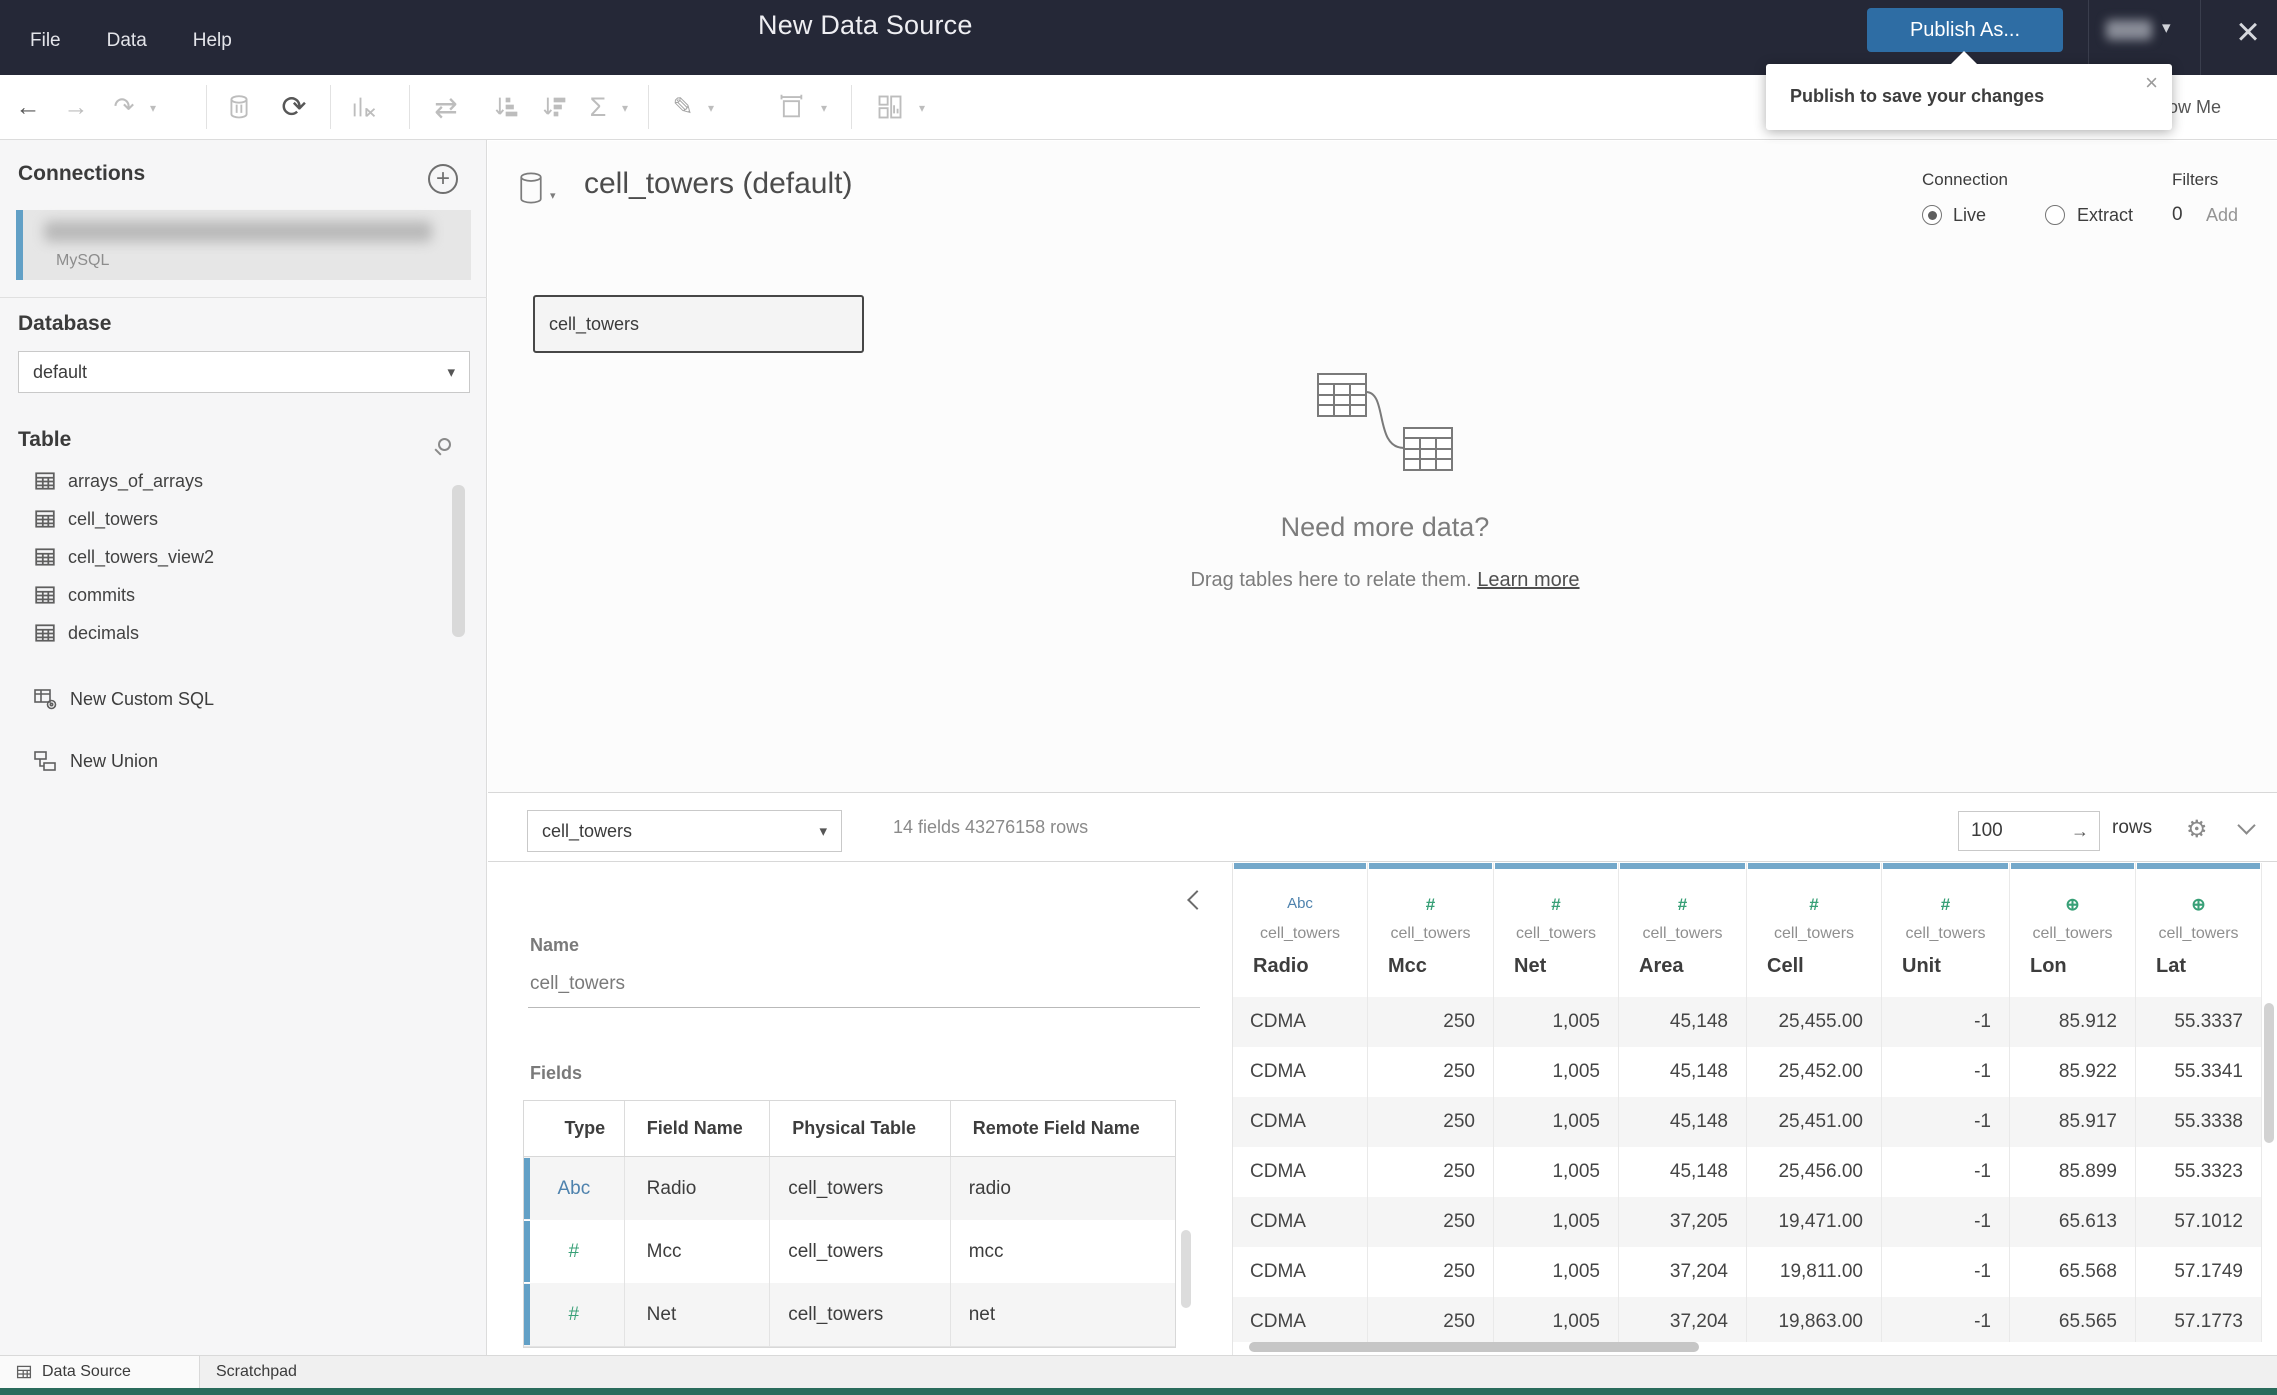  Describe the element at coordinates (2246, 825) in the screenshot. I see `chevron-down-icon` at that location.